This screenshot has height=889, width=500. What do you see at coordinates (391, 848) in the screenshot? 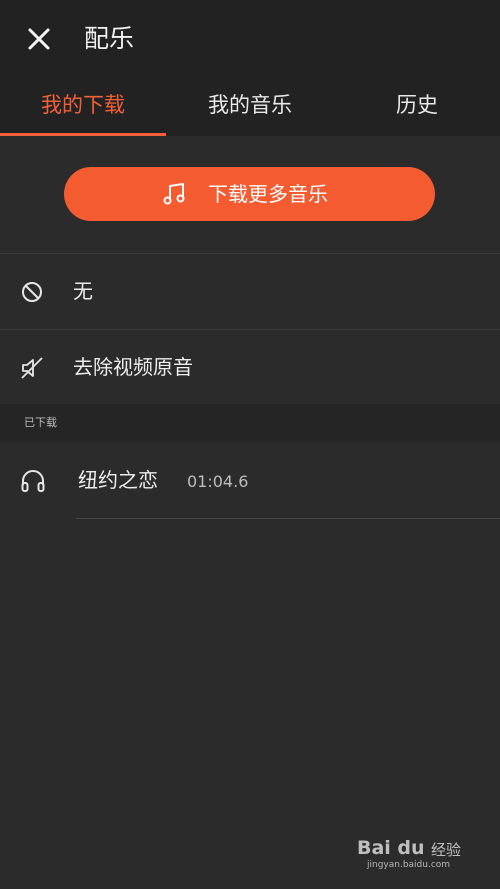
I see `watermark-brand: Bai du` at bounding box center [391, 848].